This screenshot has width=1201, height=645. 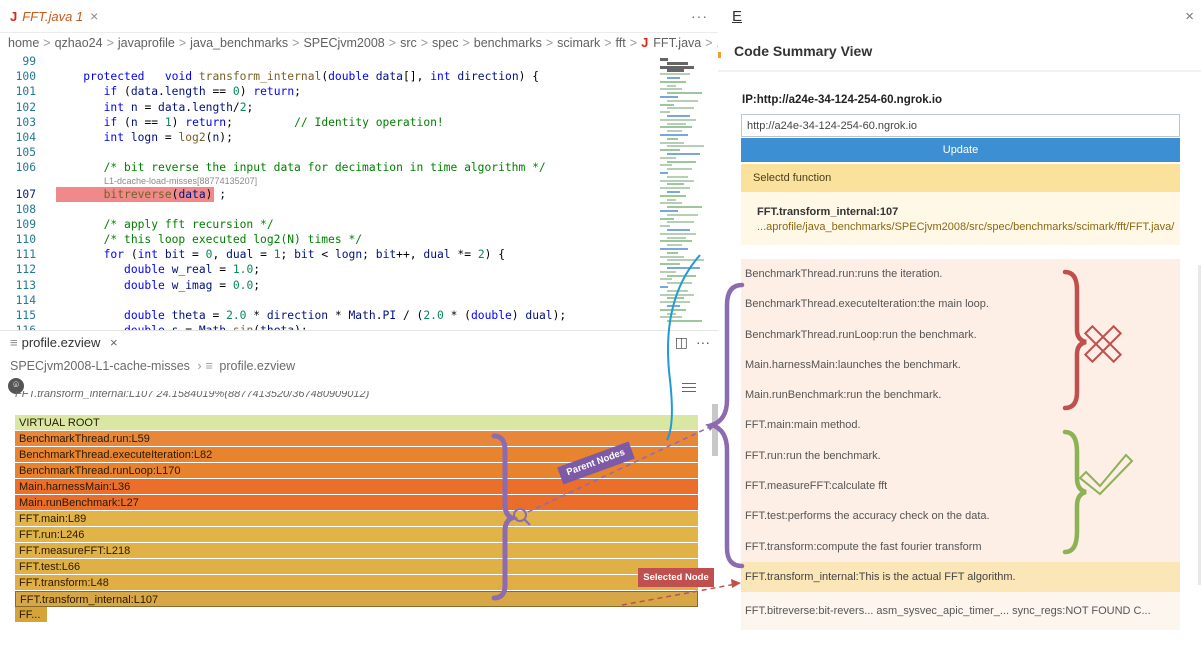 What do you see at coordinates (356, 567) in the screenshot?
I see `flamegraph-frame: FFT.test:L66` at bounding box center [356, 567].